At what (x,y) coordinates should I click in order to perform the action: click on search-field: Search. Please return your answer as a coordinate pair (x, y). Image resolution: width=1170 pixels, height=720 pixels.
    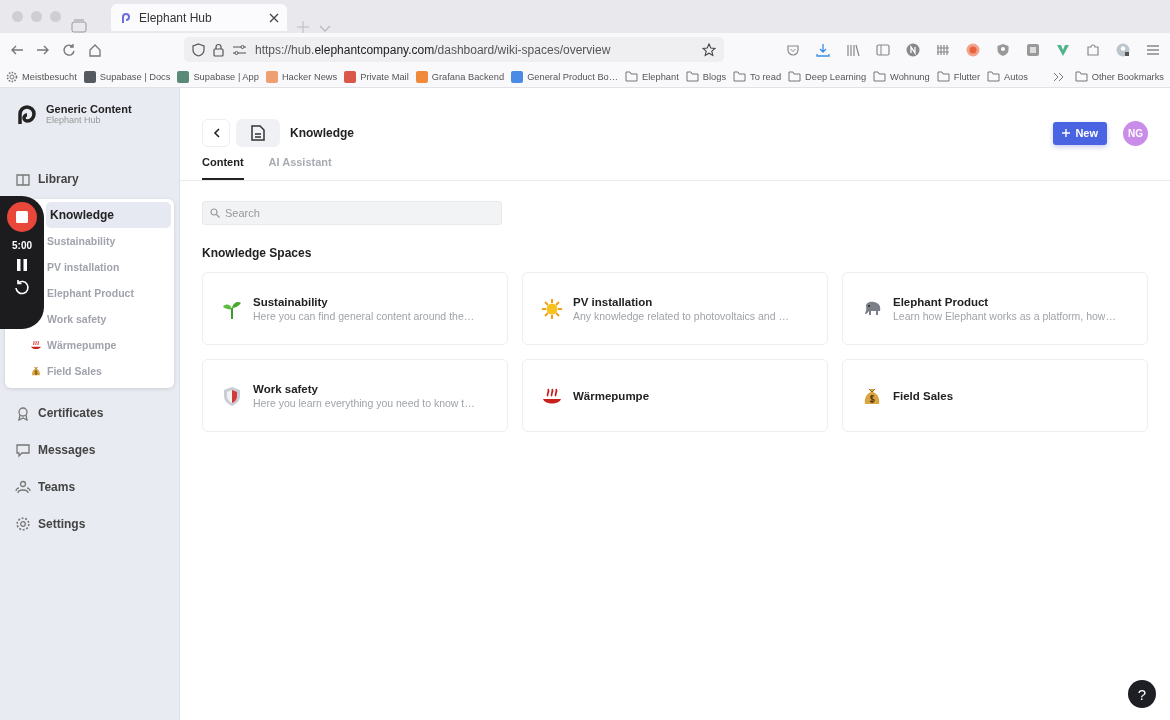
    Looking at the image, I should click on (352, 213).